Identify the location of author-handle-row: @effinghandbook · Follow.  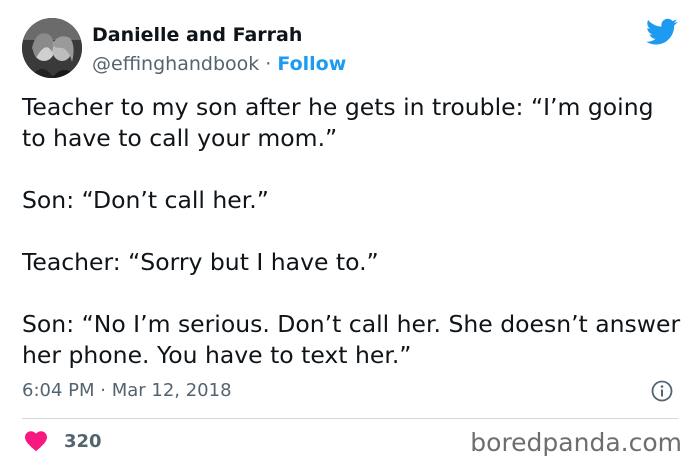
(219, 64).